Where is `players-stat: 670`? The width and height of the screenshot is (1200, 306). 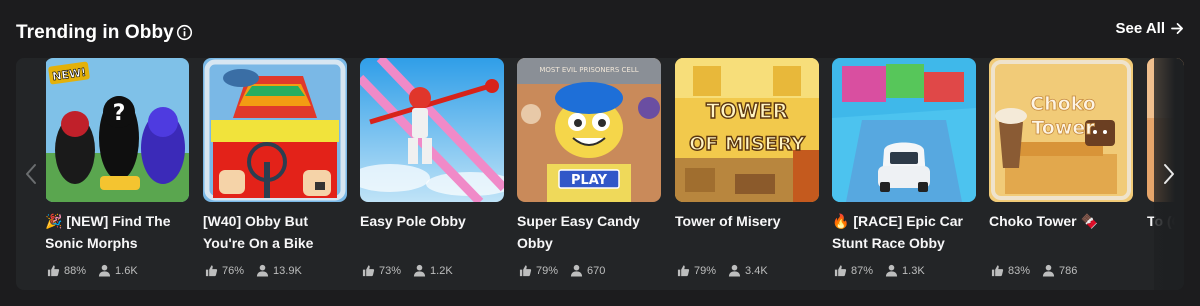 players-stat: 670 is located at coordinates (587, 270).